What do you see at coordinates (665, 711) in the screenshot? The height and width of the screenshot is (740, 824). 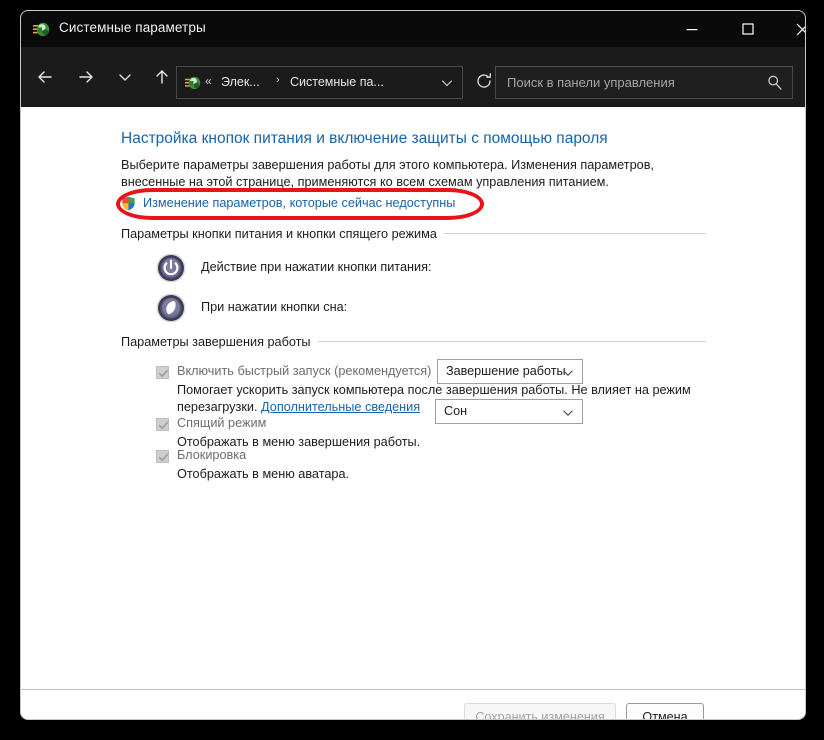 I see `cancel-button: Отмена` at bounding box center [665, 711].